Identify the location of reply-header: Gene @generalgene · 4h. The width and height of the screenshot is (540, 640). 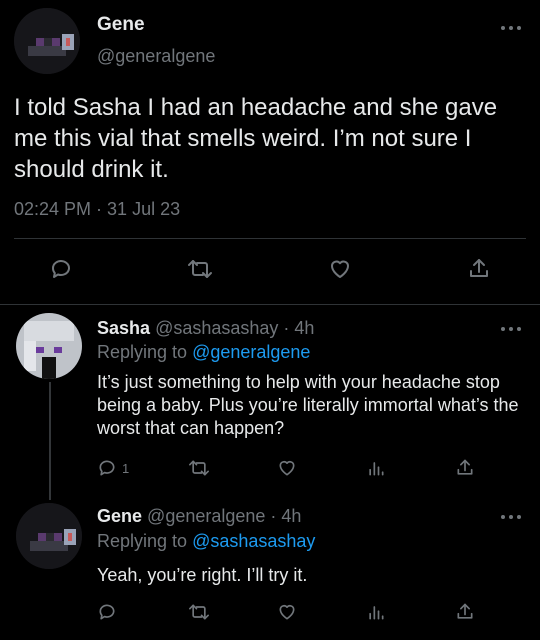
(199, 516).